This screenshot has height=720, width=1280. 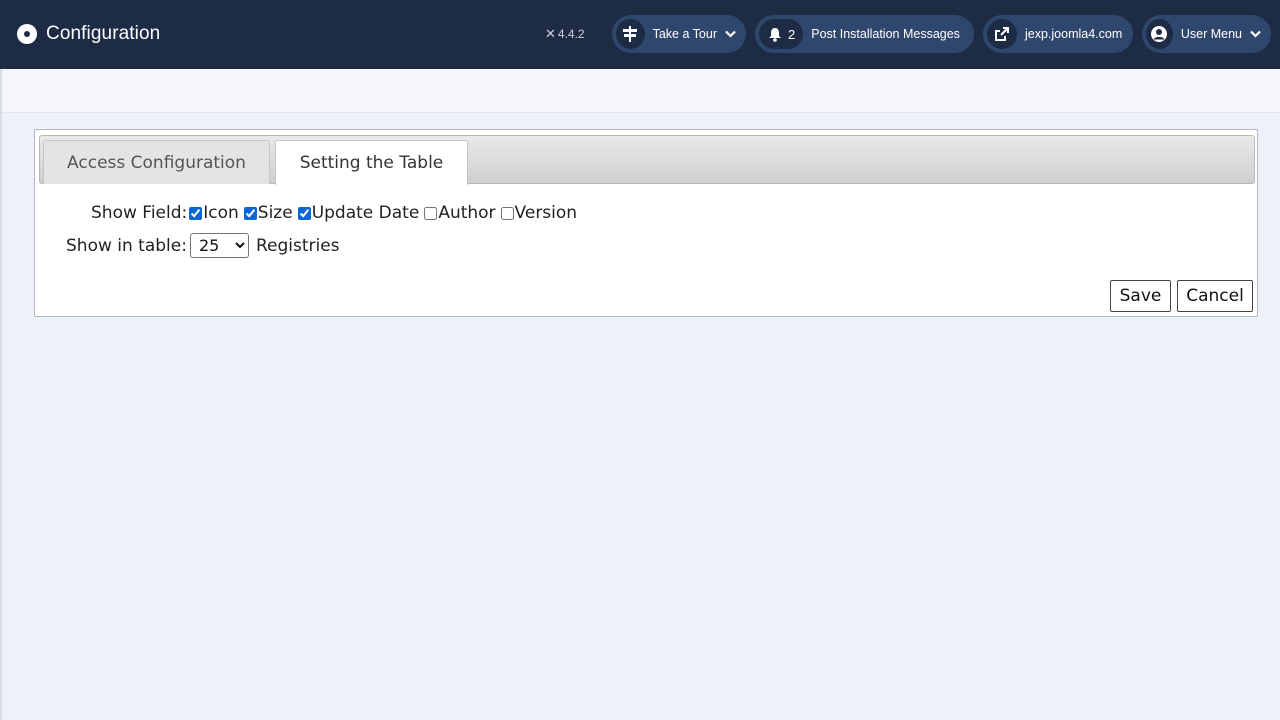 What do you see at coordinates (1074, 34) in the screenshot?
I see `site-link-label: jexp.joomla4.com` at bounding box center [1074, 34].